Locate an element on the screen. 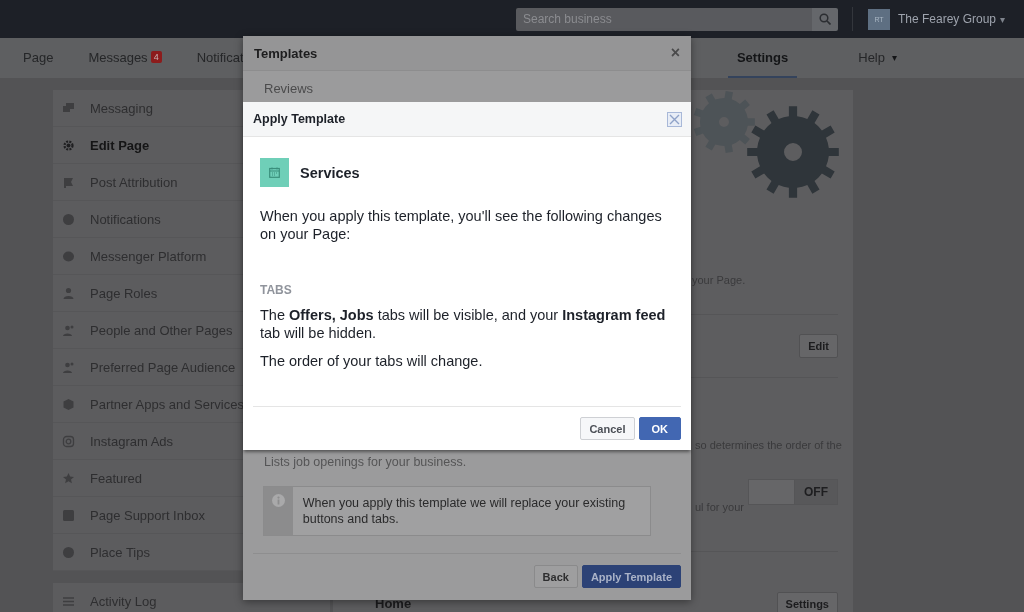 Image resolution: width=1024 pixels, height=612 pixels. person-icon is located at coordinates (68, 293).